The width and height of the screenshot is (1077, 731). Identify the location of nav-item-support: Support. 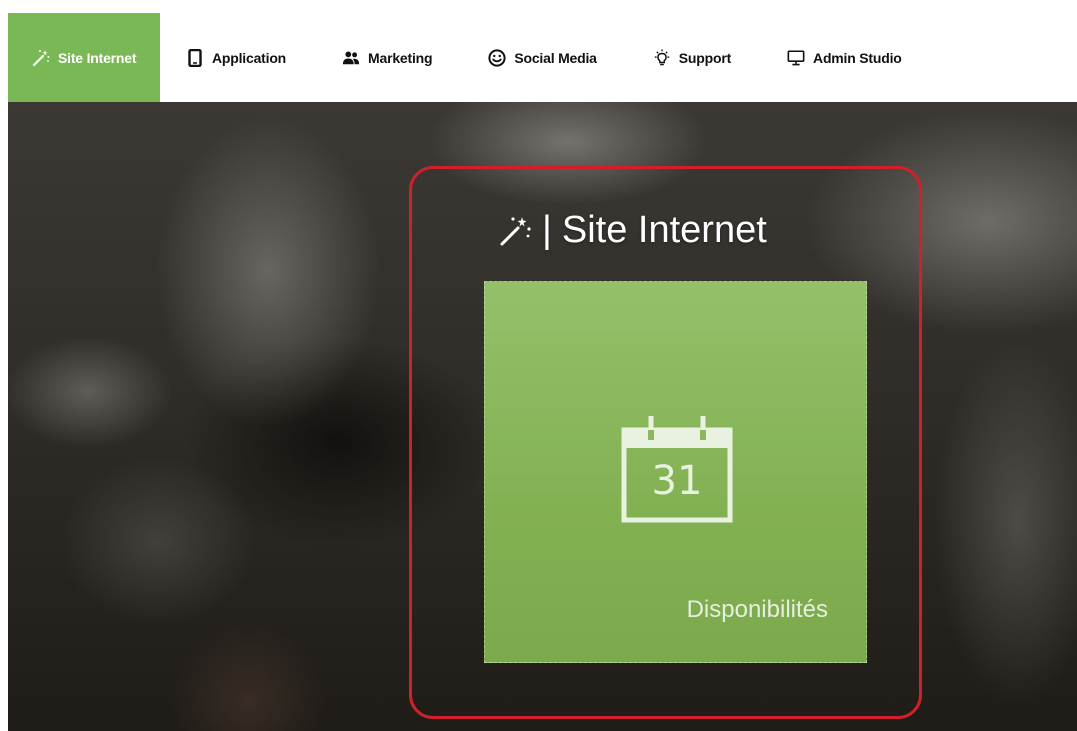
(692, 57).